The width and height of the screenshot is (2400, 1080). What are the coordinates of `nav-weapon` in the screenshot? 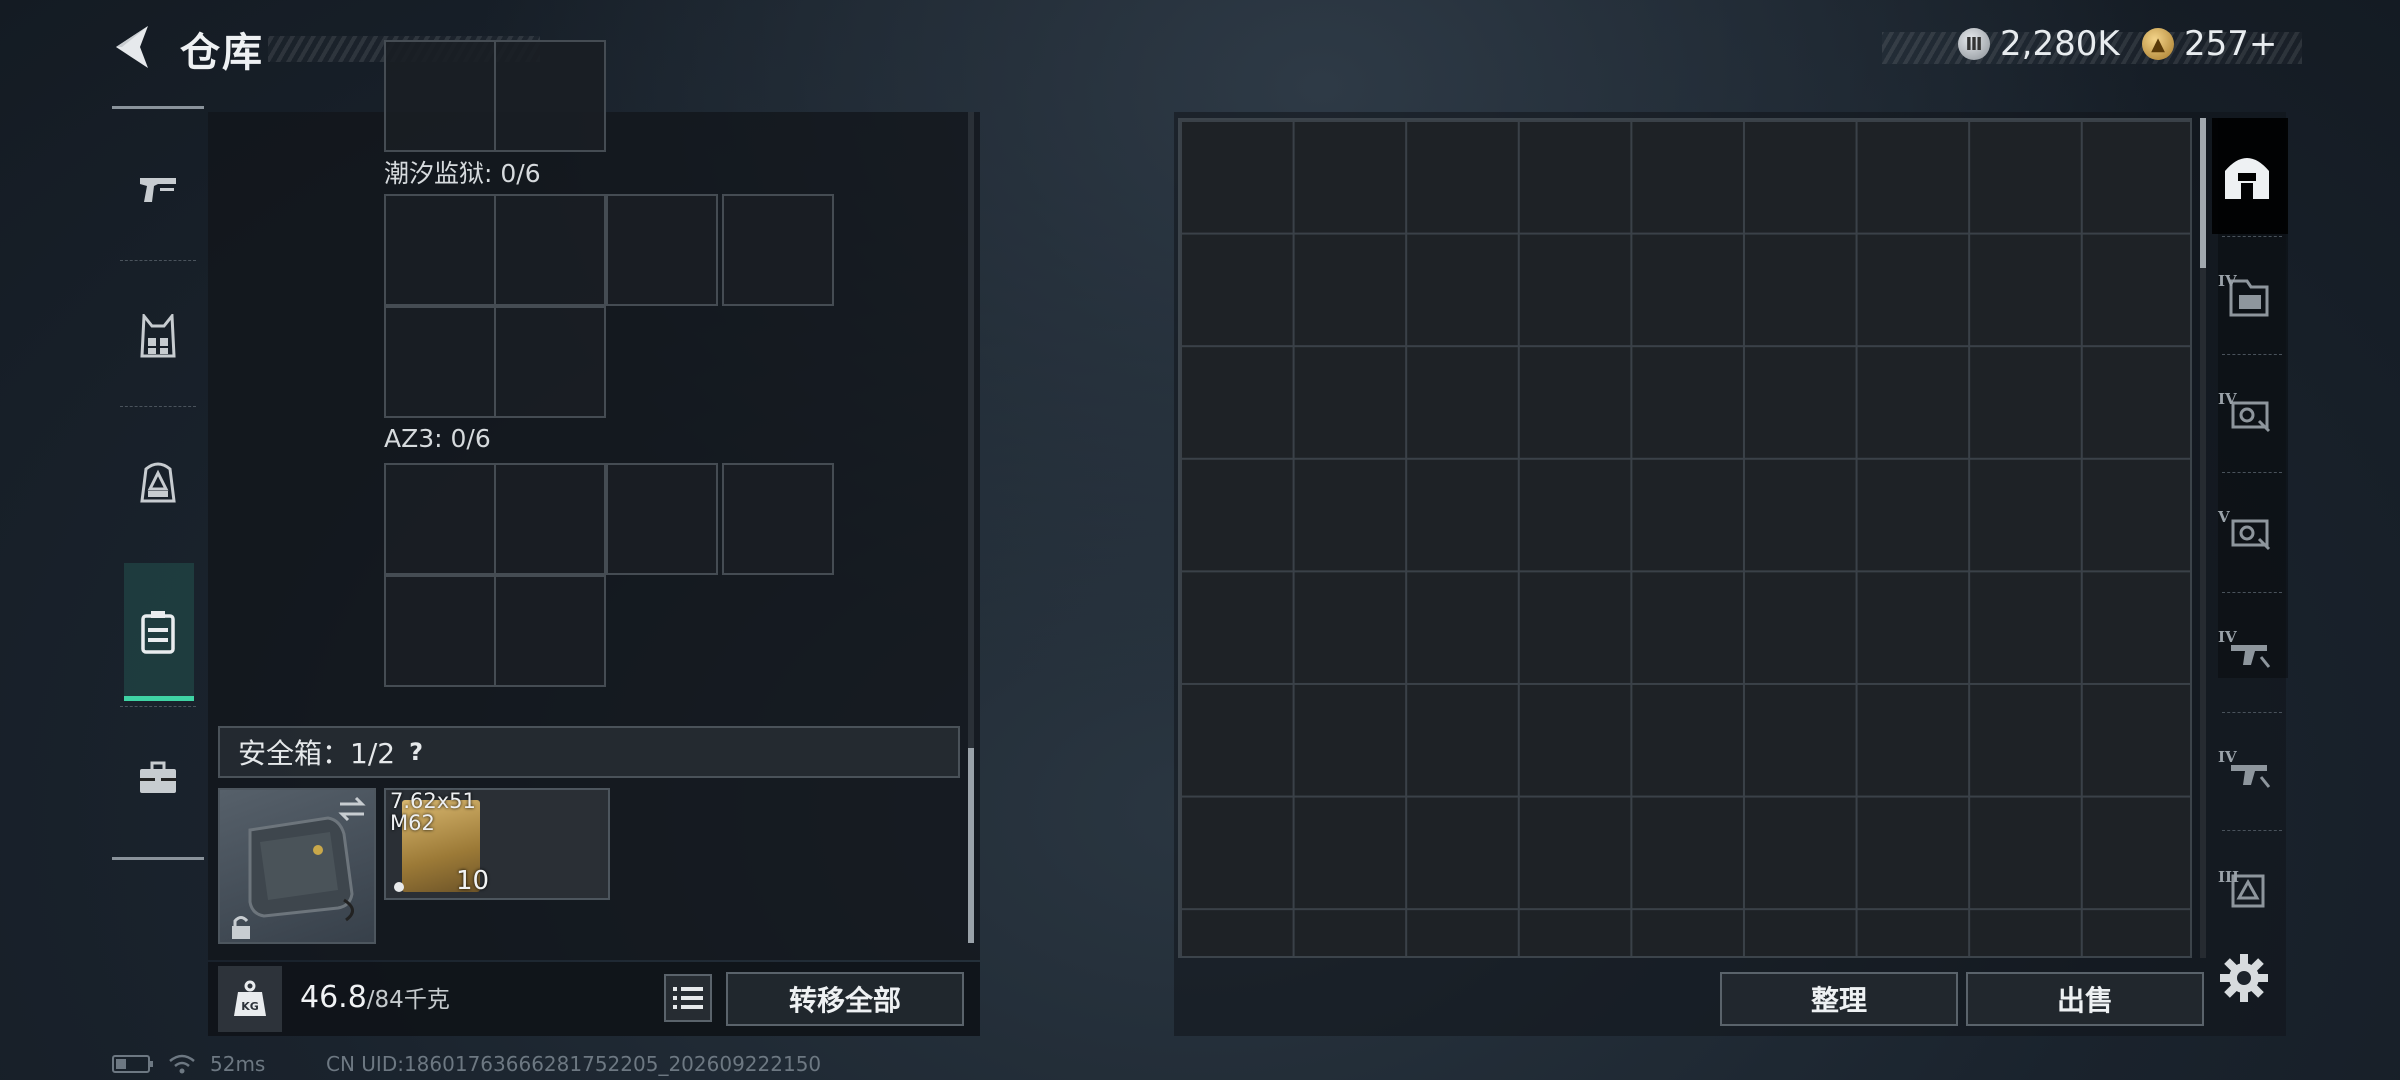 It's located at (158, 190).